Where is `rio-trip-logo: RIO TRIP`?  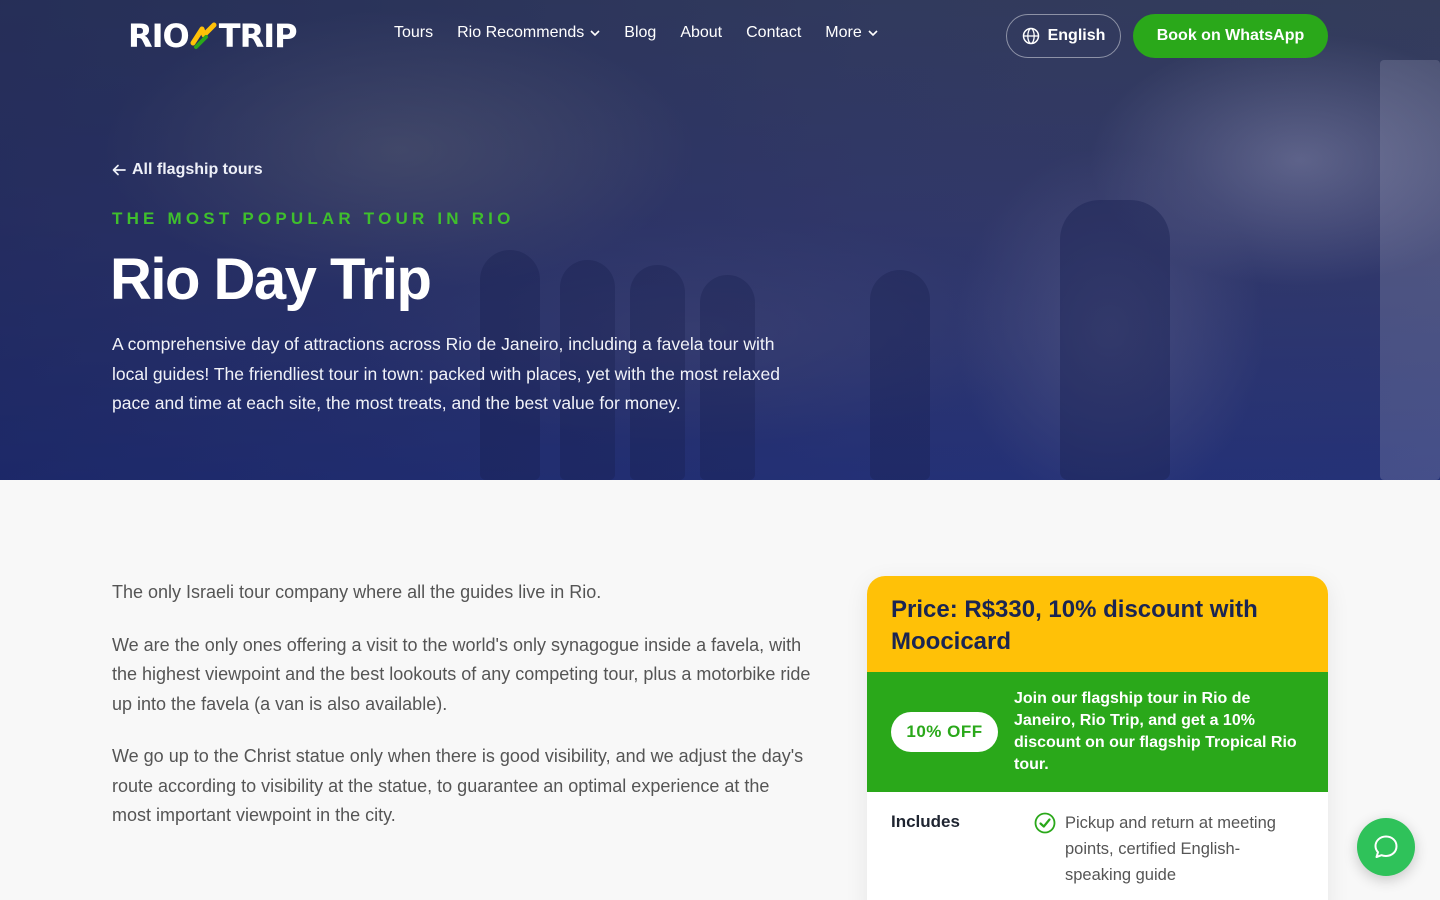
rio-trip-logo: RIO TRIP is located at coordinates (213, 36).